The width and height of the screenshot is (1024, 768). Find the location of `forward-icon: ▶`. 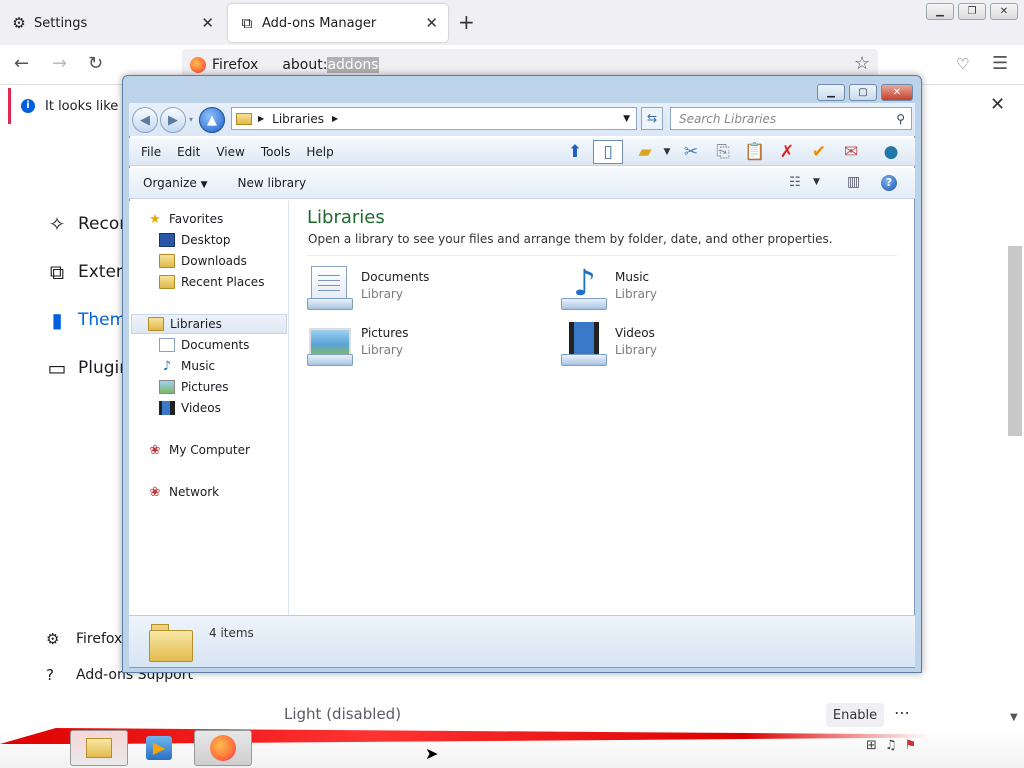

forward-icon: ▶ is located at coordinates (173, 120).